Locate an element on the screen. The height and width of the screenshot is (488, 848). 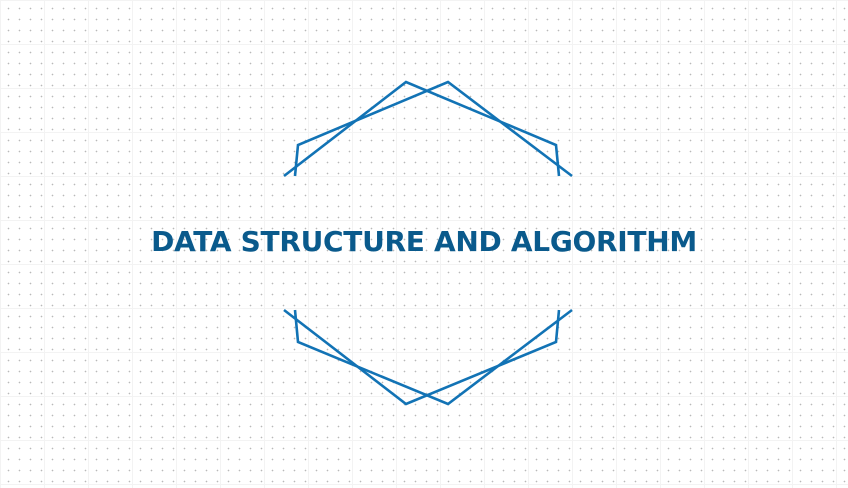
top-chevron-frame is located at coordinates (428, 129).